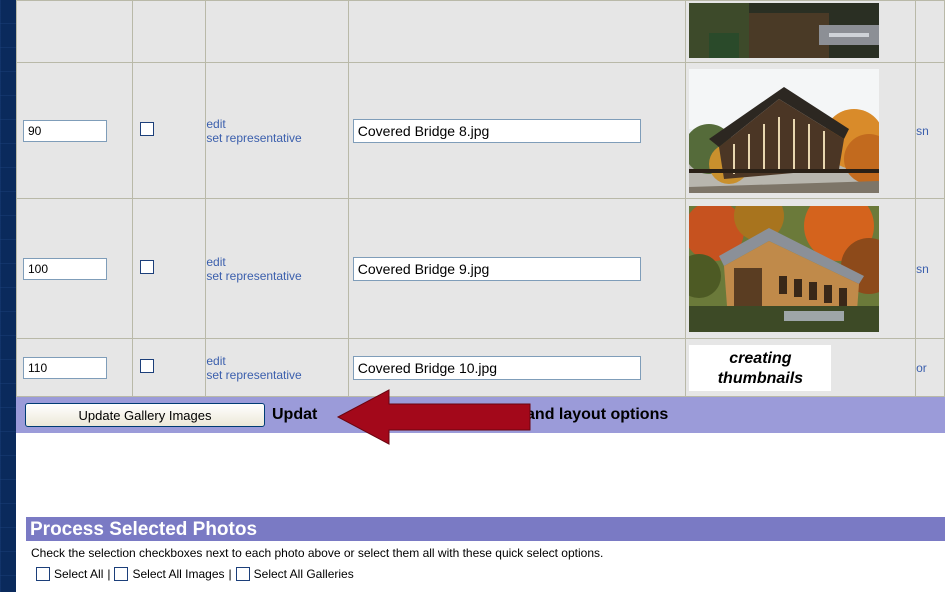  What do you see at coordinates (930, 31) in the screenshot?
I see `extra-cell` at bounding box center [930, 31].